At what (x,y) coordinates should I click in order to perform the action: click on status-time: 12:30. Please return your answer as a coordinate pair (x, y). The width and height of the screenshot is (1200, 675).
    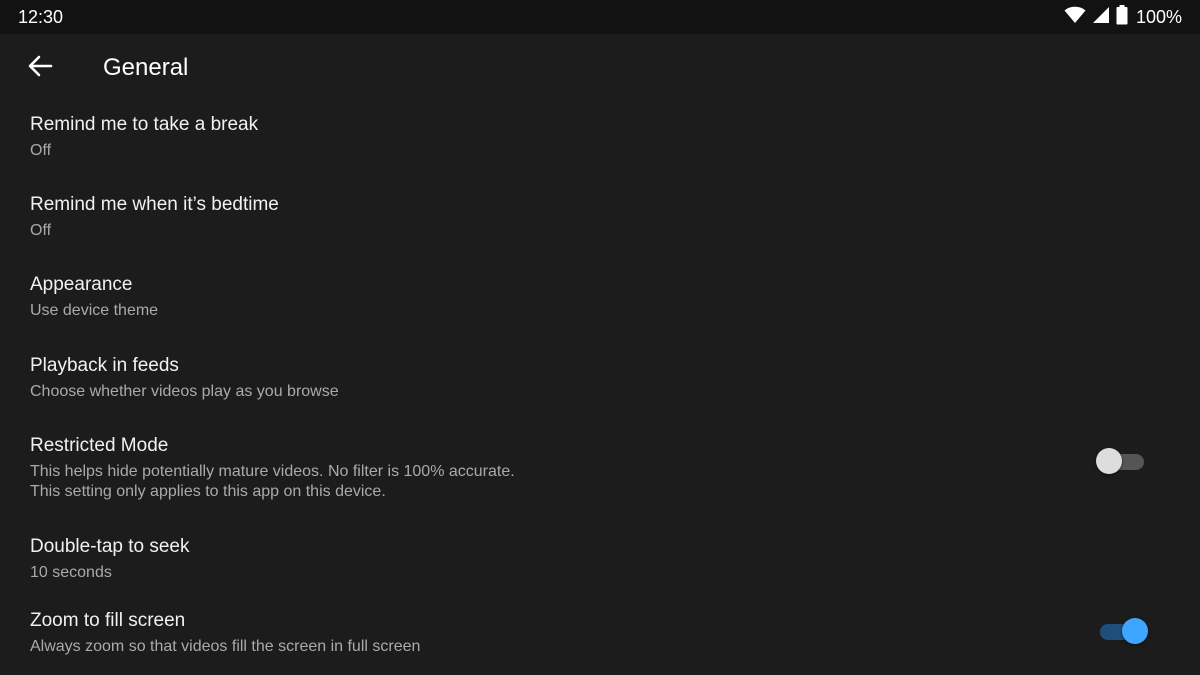
    Looking at the image, I should click on (41, 17).